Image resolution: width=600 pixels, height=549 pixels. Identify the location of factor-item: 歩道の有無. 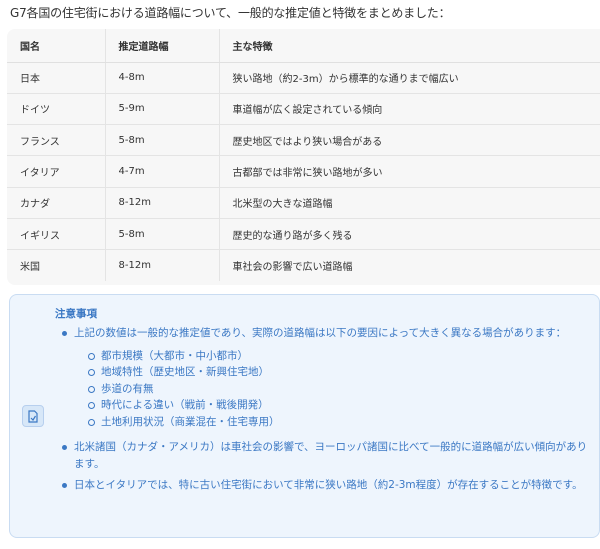
(322, 389).